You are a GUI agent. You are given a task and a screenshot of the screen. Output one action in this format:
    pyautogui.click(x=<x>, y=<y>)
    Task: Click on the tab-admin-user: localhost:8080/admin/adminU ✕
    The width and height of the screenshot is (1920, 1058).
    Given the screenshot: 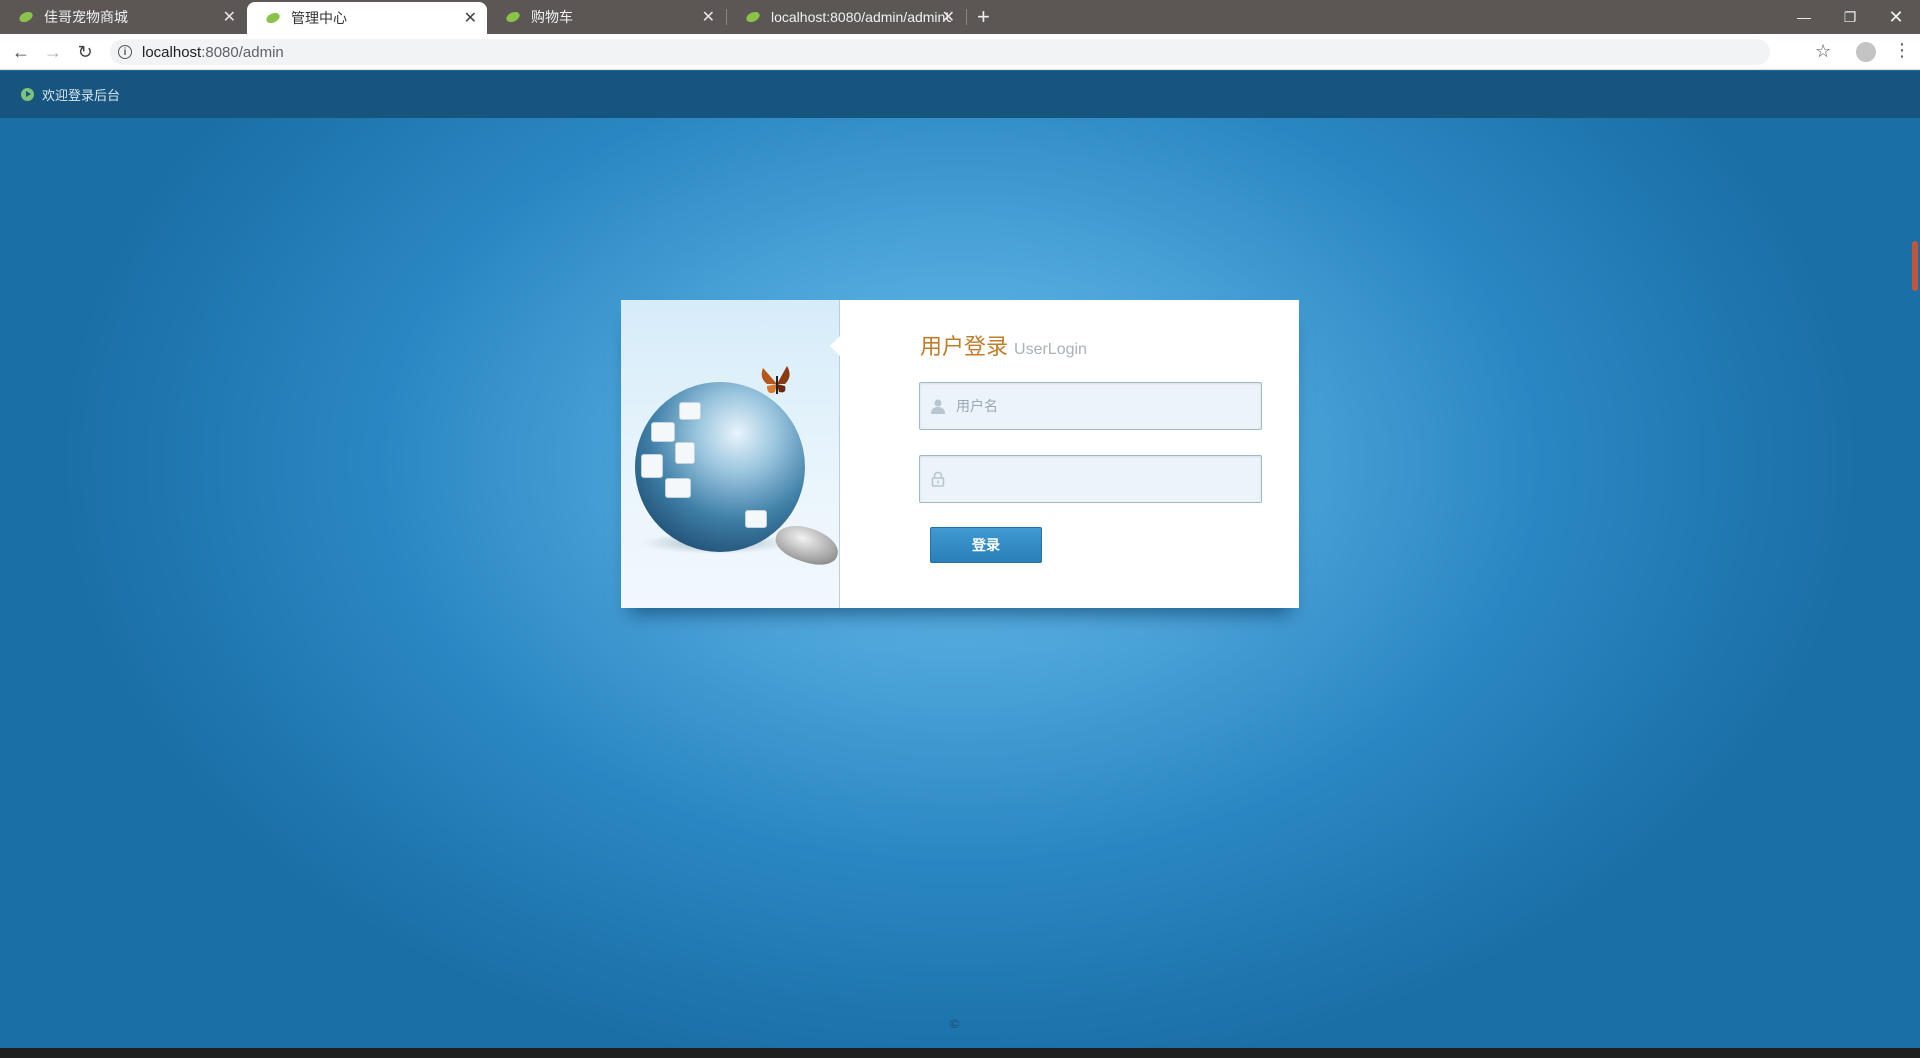 What is the action you would take?
    pyautogui.click(x=846, y=17)
    